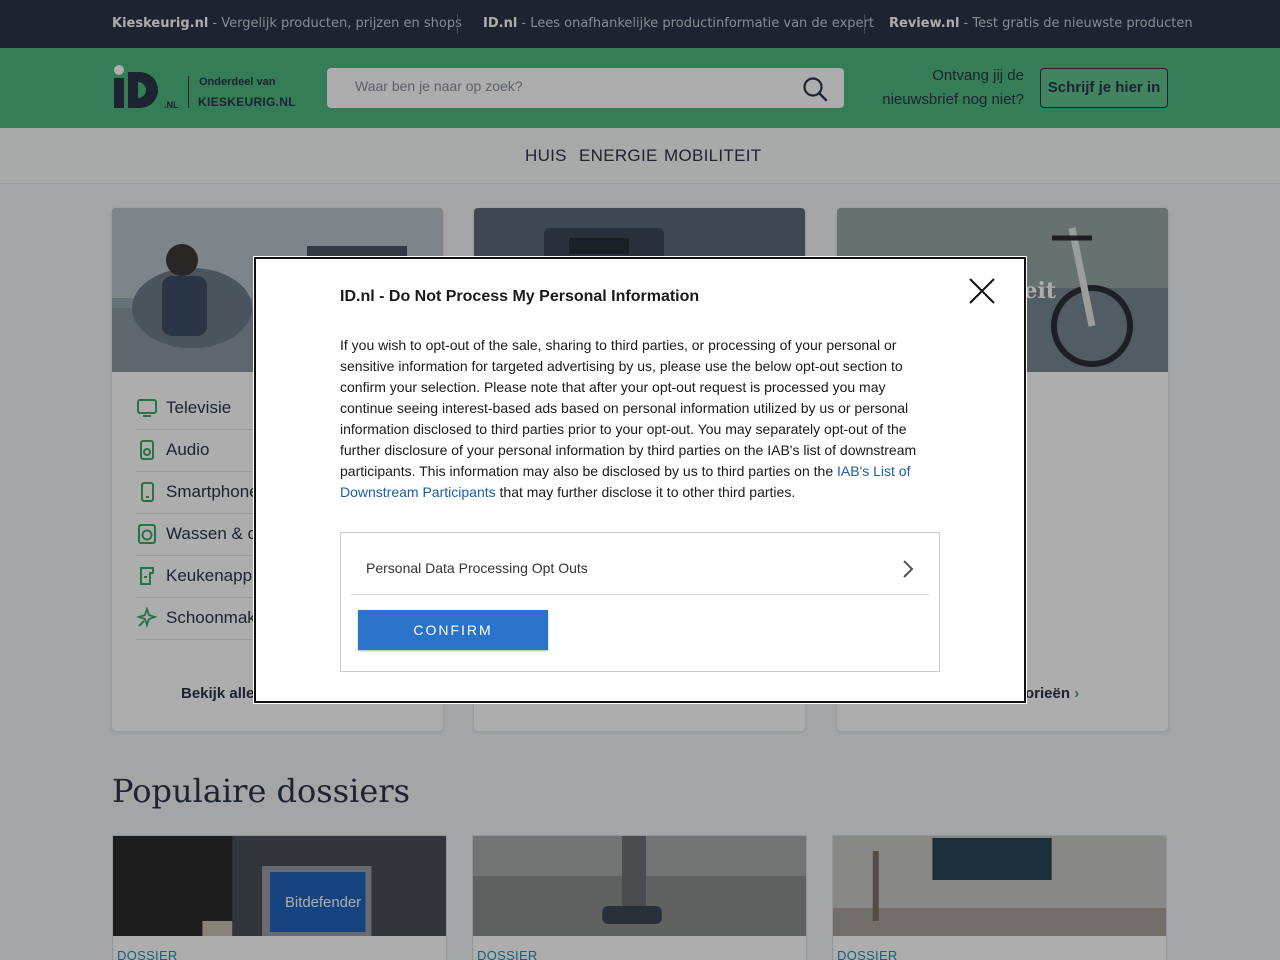  I want to click on confirm-button: CONFIRM, so click(453, 630).